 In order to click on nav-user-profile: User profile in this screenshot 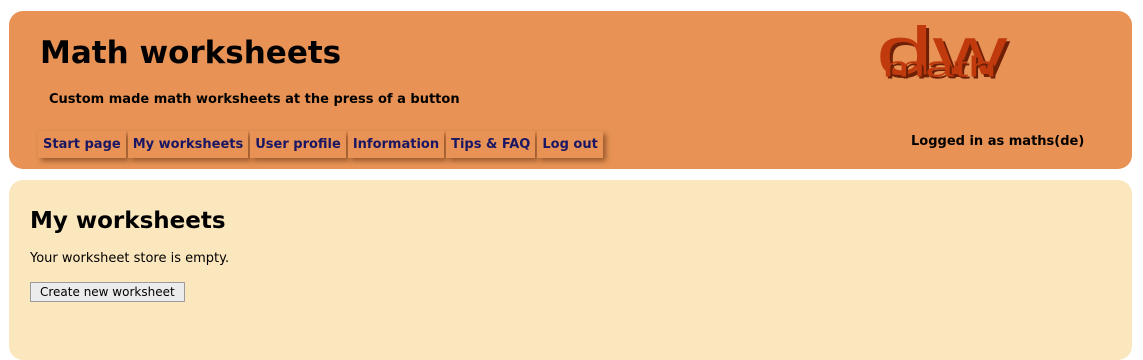, I will do `click(298, 144)`.